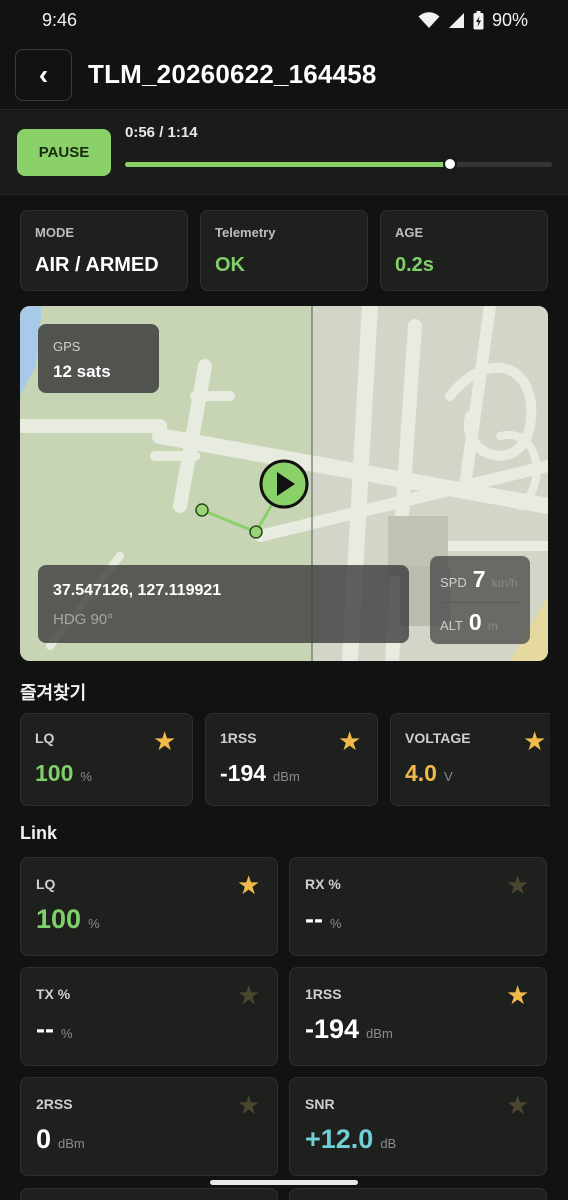 The image size is (568, 1200). What do you see at coordinates (414, 265) in the screenshot?
I see `age-value: 0.2s` at bounding box center [414, 265].